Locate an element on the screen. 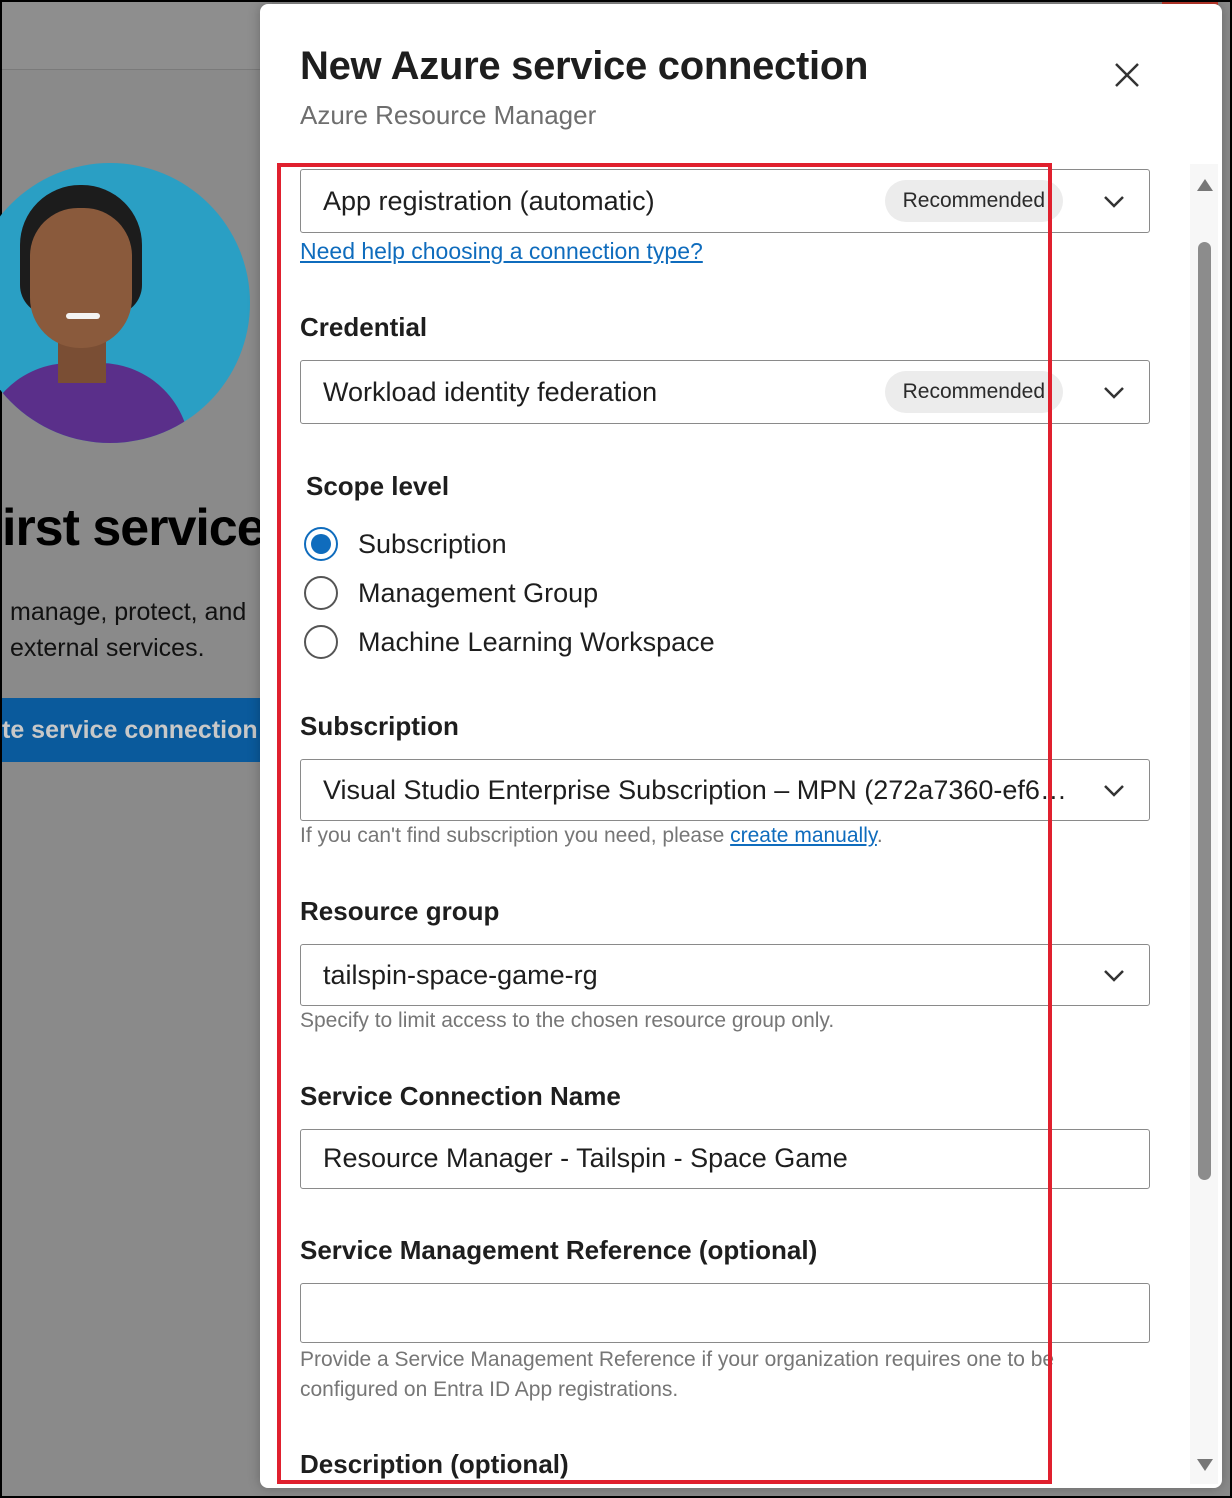 The height and width of the screenshot is (1498, 1232). scope-level-label: Scope level is located at coordinates (378, 486).